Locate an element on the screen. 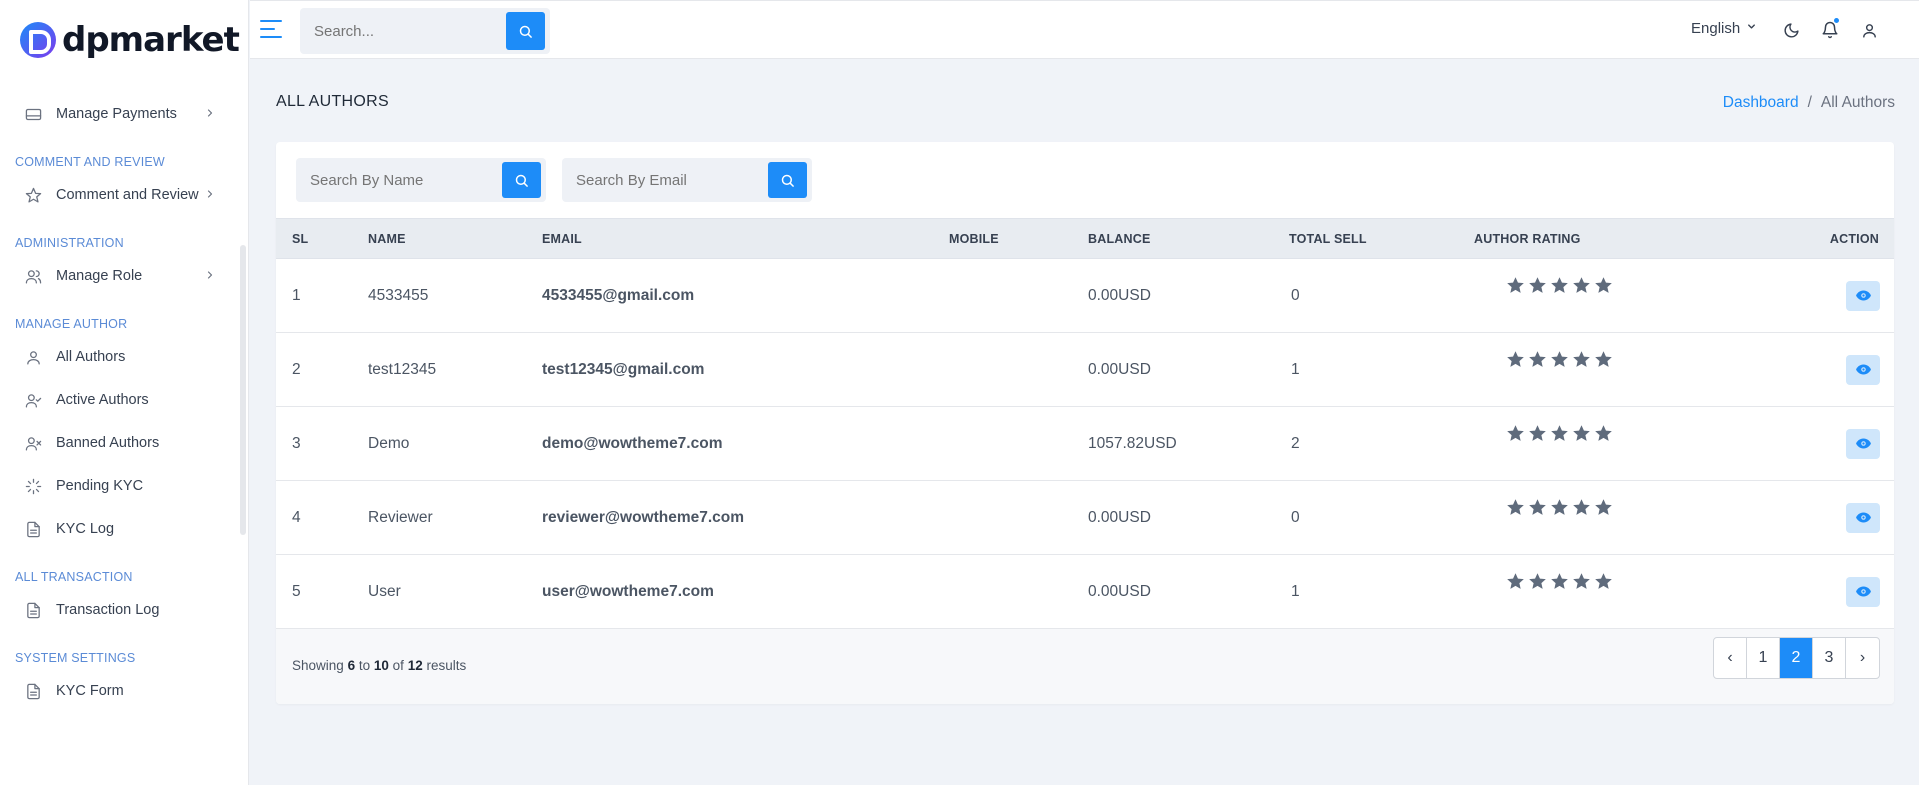  moon-icon is located at coordinates (1791, 29).